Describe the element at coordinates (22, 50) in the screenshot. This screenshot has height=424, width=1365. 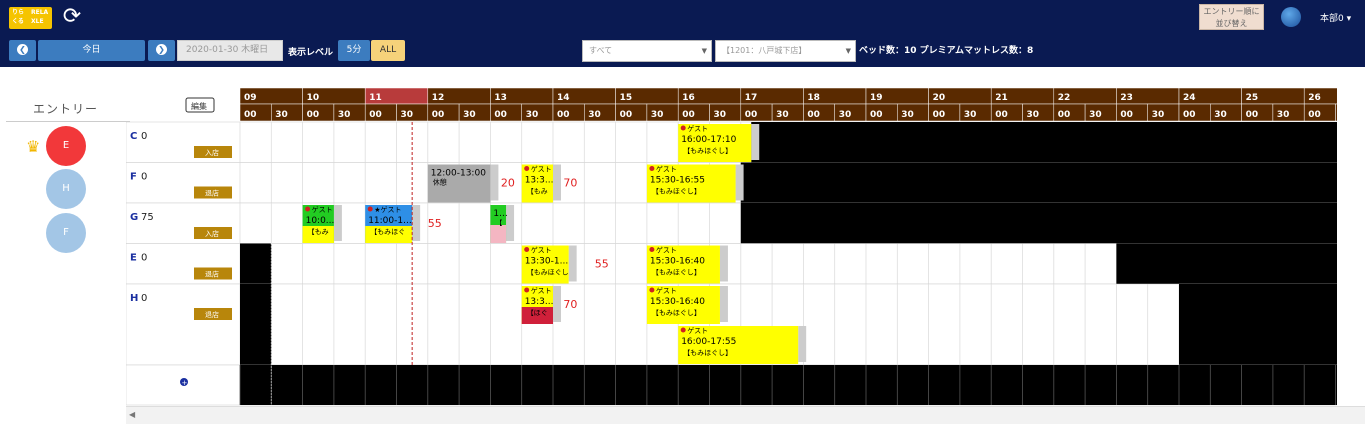
I see `prev-day-button: ❮` at that location.